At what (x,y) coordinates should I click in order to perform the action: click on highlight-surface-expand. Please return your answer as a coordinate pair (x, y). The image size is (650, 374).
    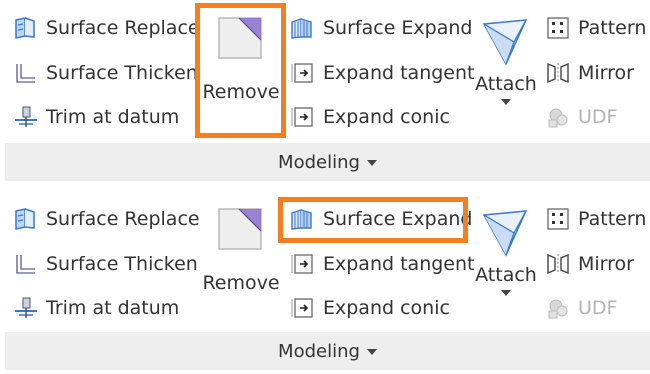
    Looking at the image, I should click on (373, 220).